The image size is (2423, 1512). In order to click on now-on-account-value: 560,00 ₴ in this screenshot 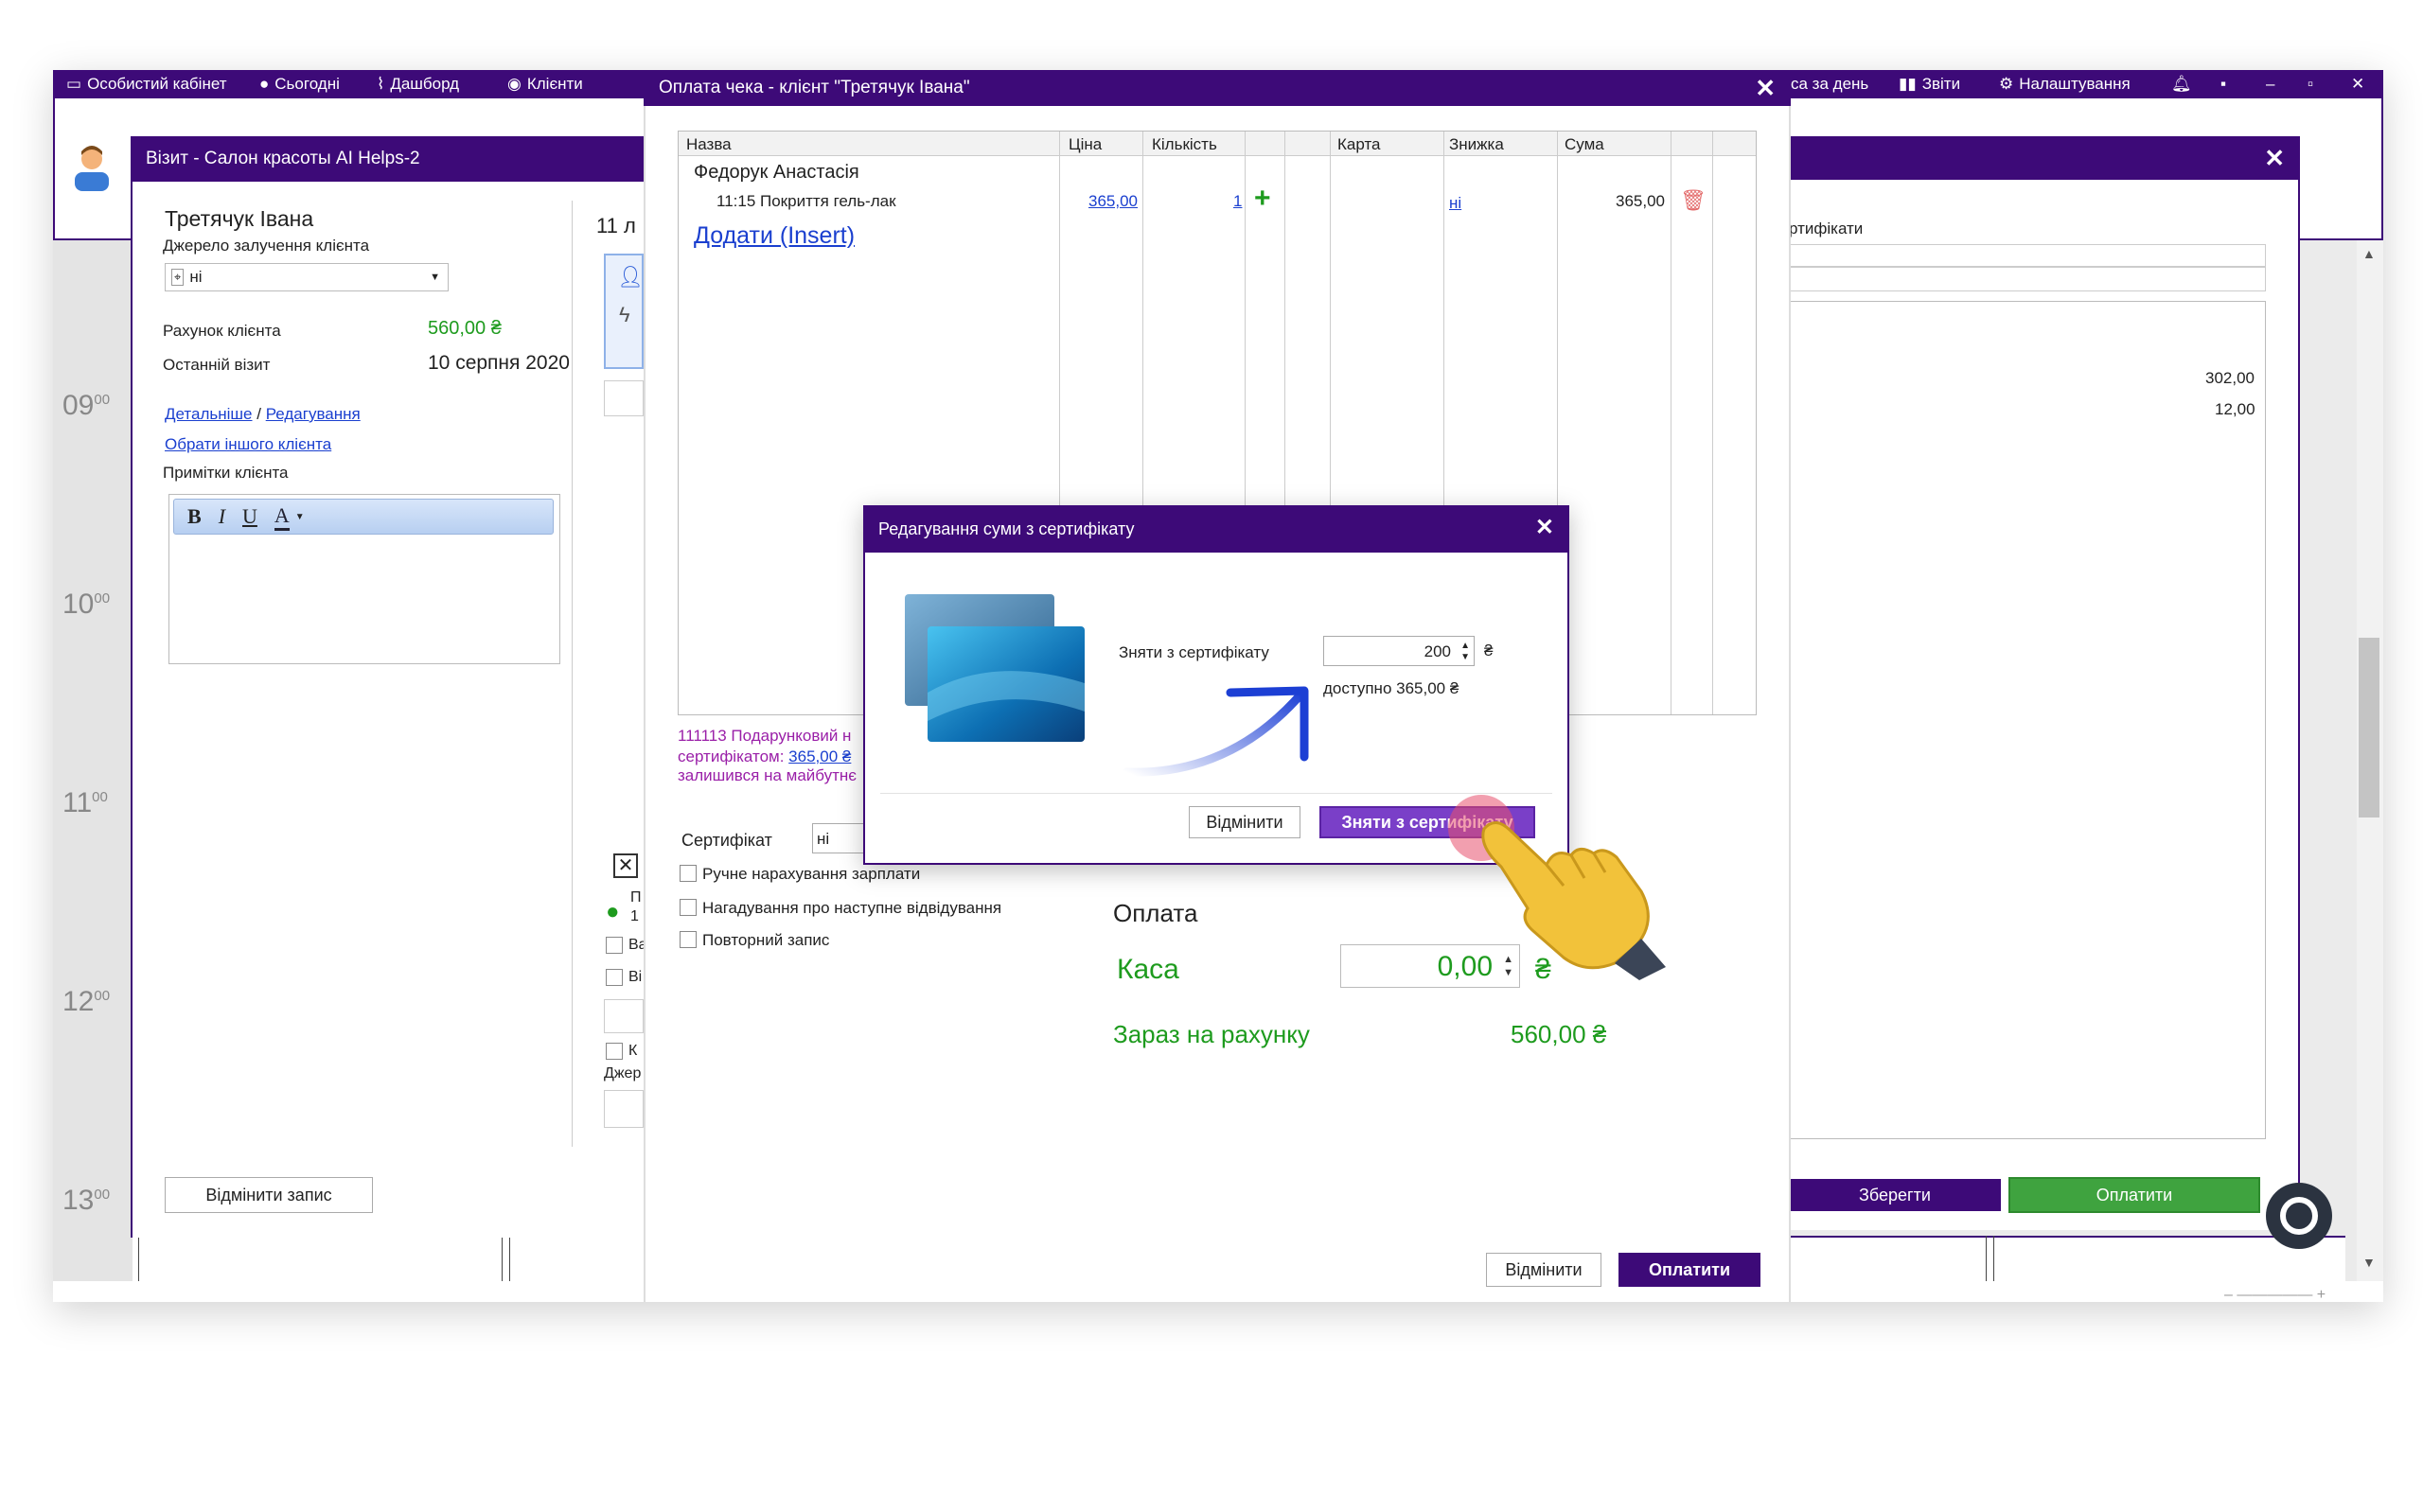, I will do `click(1559, 1034)`.